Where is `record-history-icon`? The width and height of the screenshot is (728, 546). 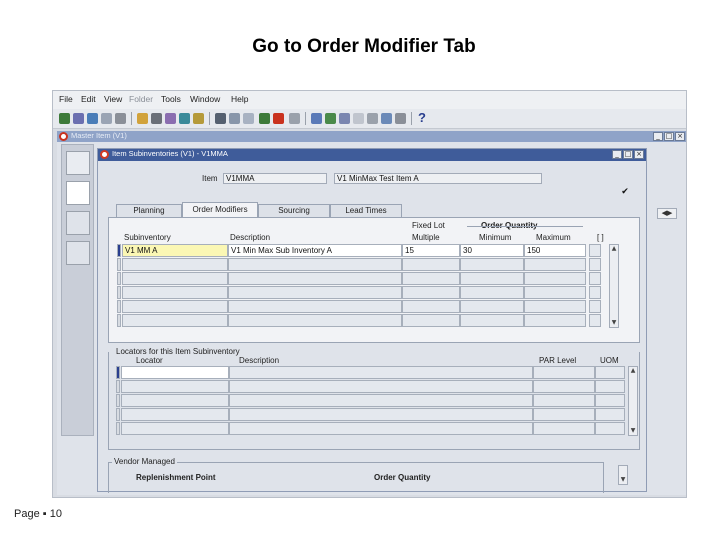 record-history-icon is located at coordinates (400, 118).